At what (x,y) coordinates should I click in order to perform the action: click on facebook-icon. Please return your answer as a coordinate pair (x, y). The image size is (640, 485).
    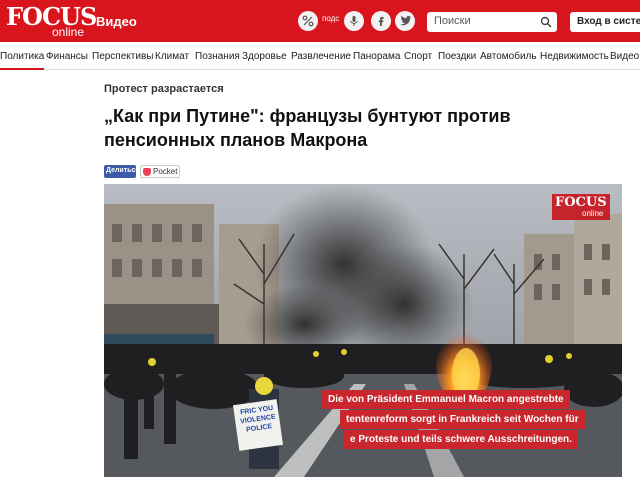
    Looking at the image, I should click on (381, 21).